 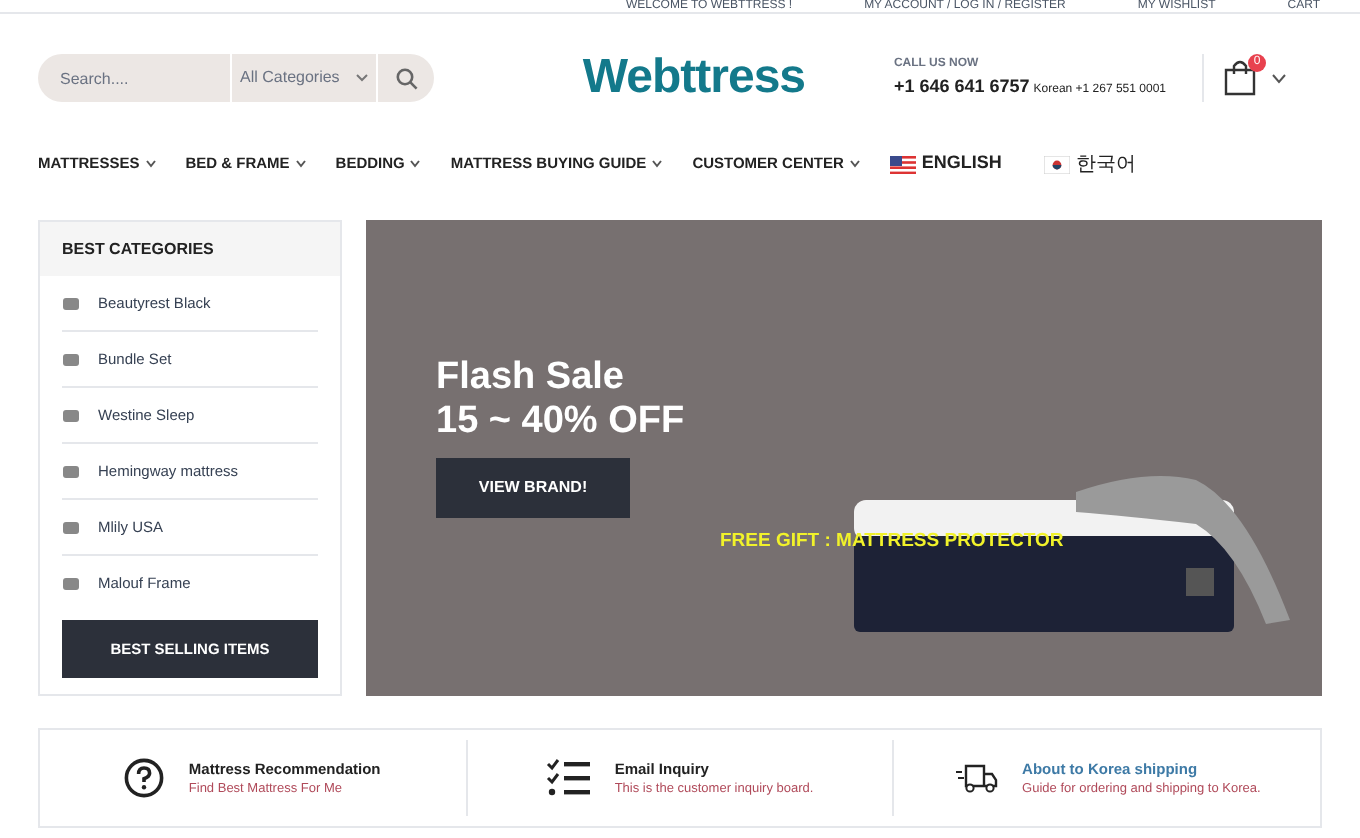 I want to click on question-icon, so click(x=144, y=778).